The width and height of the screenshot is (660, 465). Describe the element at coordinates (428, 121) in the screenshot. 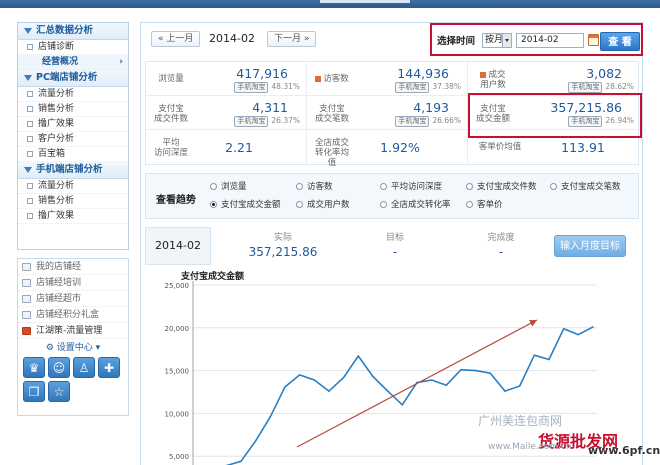

I see `metric-share: 手机淘宝 26.66%` at that location.